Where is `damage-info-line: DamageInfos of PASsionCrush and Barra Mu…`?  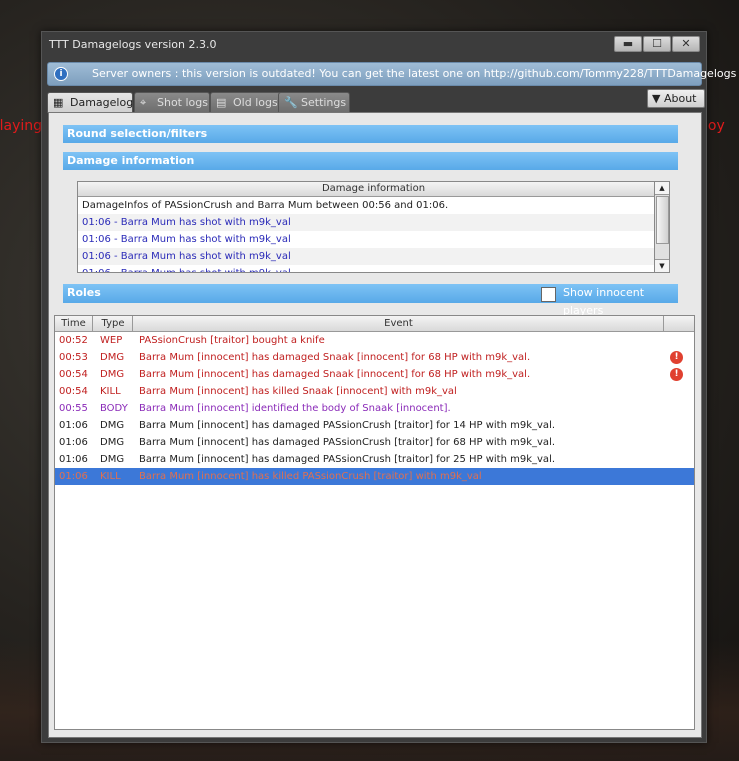
damage-info-line: DamageInfos of PASsionCrush and Barra Mu… is located at coordinates (373, 205).